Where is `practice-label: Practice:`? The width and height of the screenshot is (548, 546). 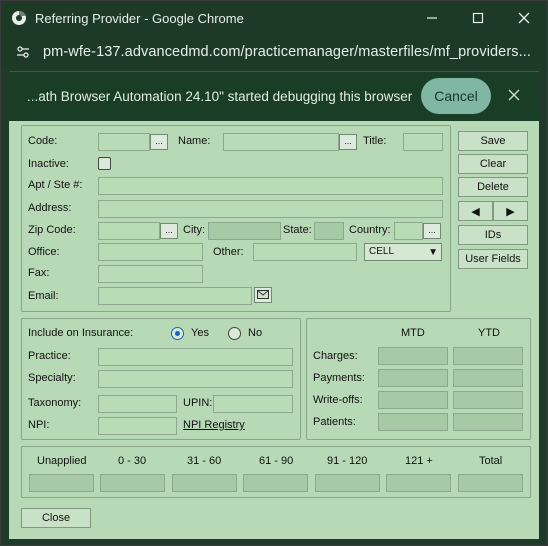
practice-label: Practice: is located at coordinates (49, 356).